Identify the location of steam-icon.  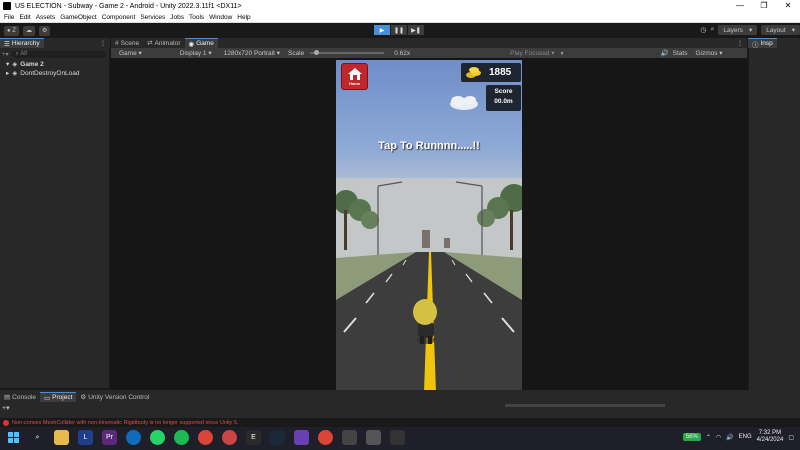
(277, 437).